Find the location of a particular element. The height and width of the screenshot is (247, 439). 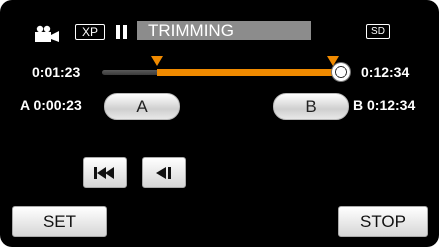

skip-to-start-button is located at coordinates (105, 172).